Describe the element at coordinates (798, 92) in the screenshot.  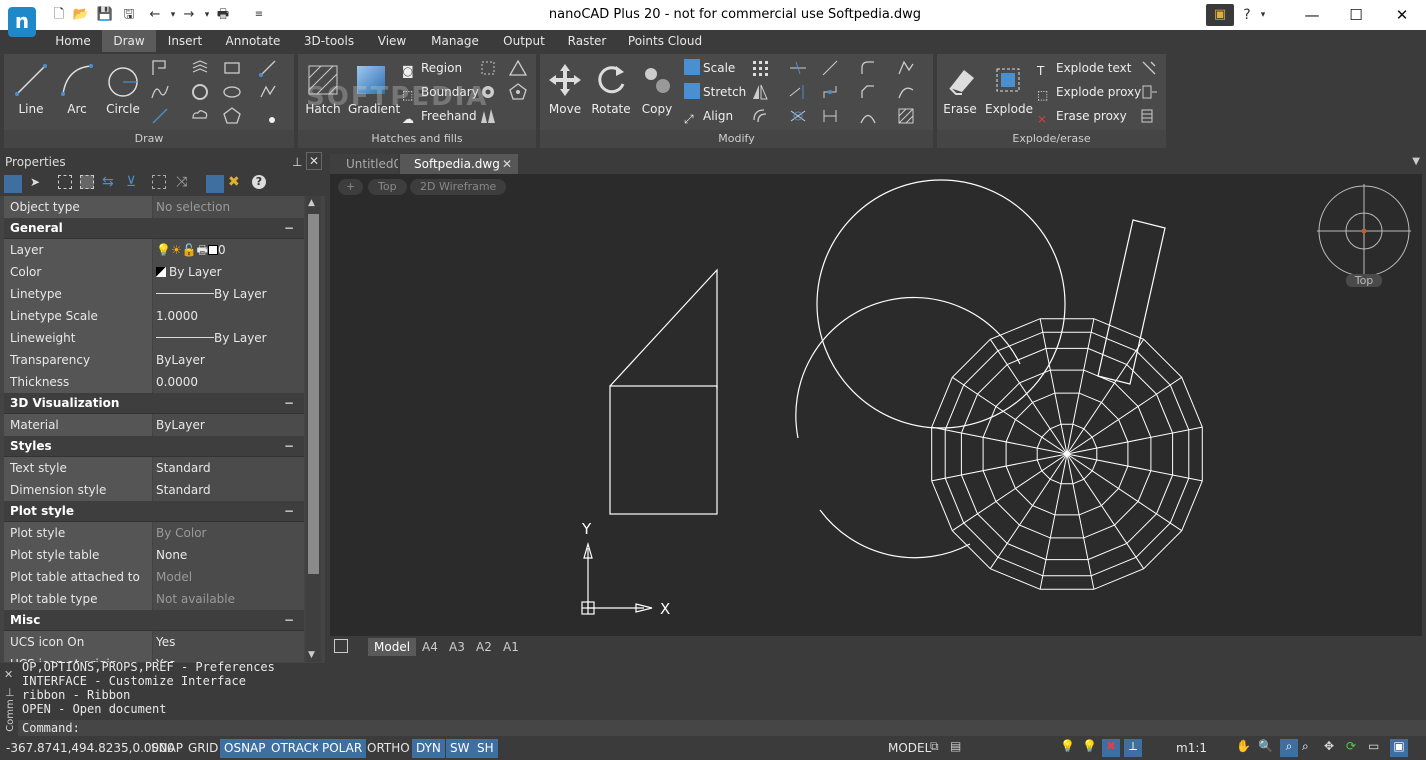
I see `extend-icon` at that location.